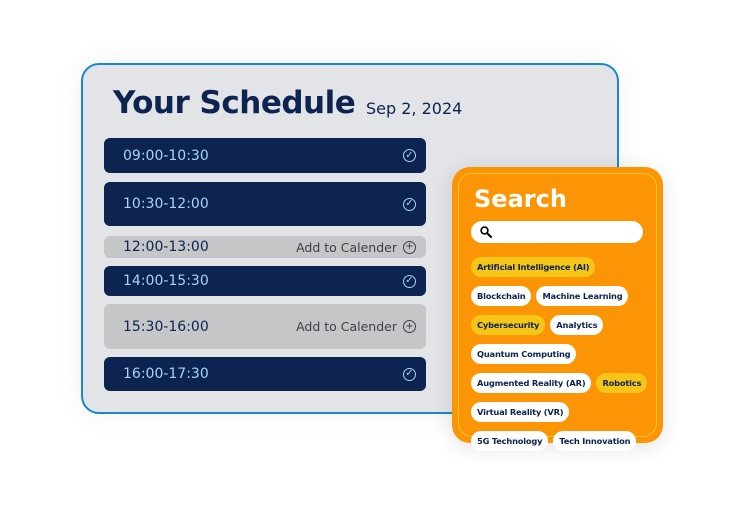 The width and height of the screenshot is (748, 511). What do you see at coordinates (557, 232) in the screenshot?
I see `search-input` at bounding box center [557, 232].